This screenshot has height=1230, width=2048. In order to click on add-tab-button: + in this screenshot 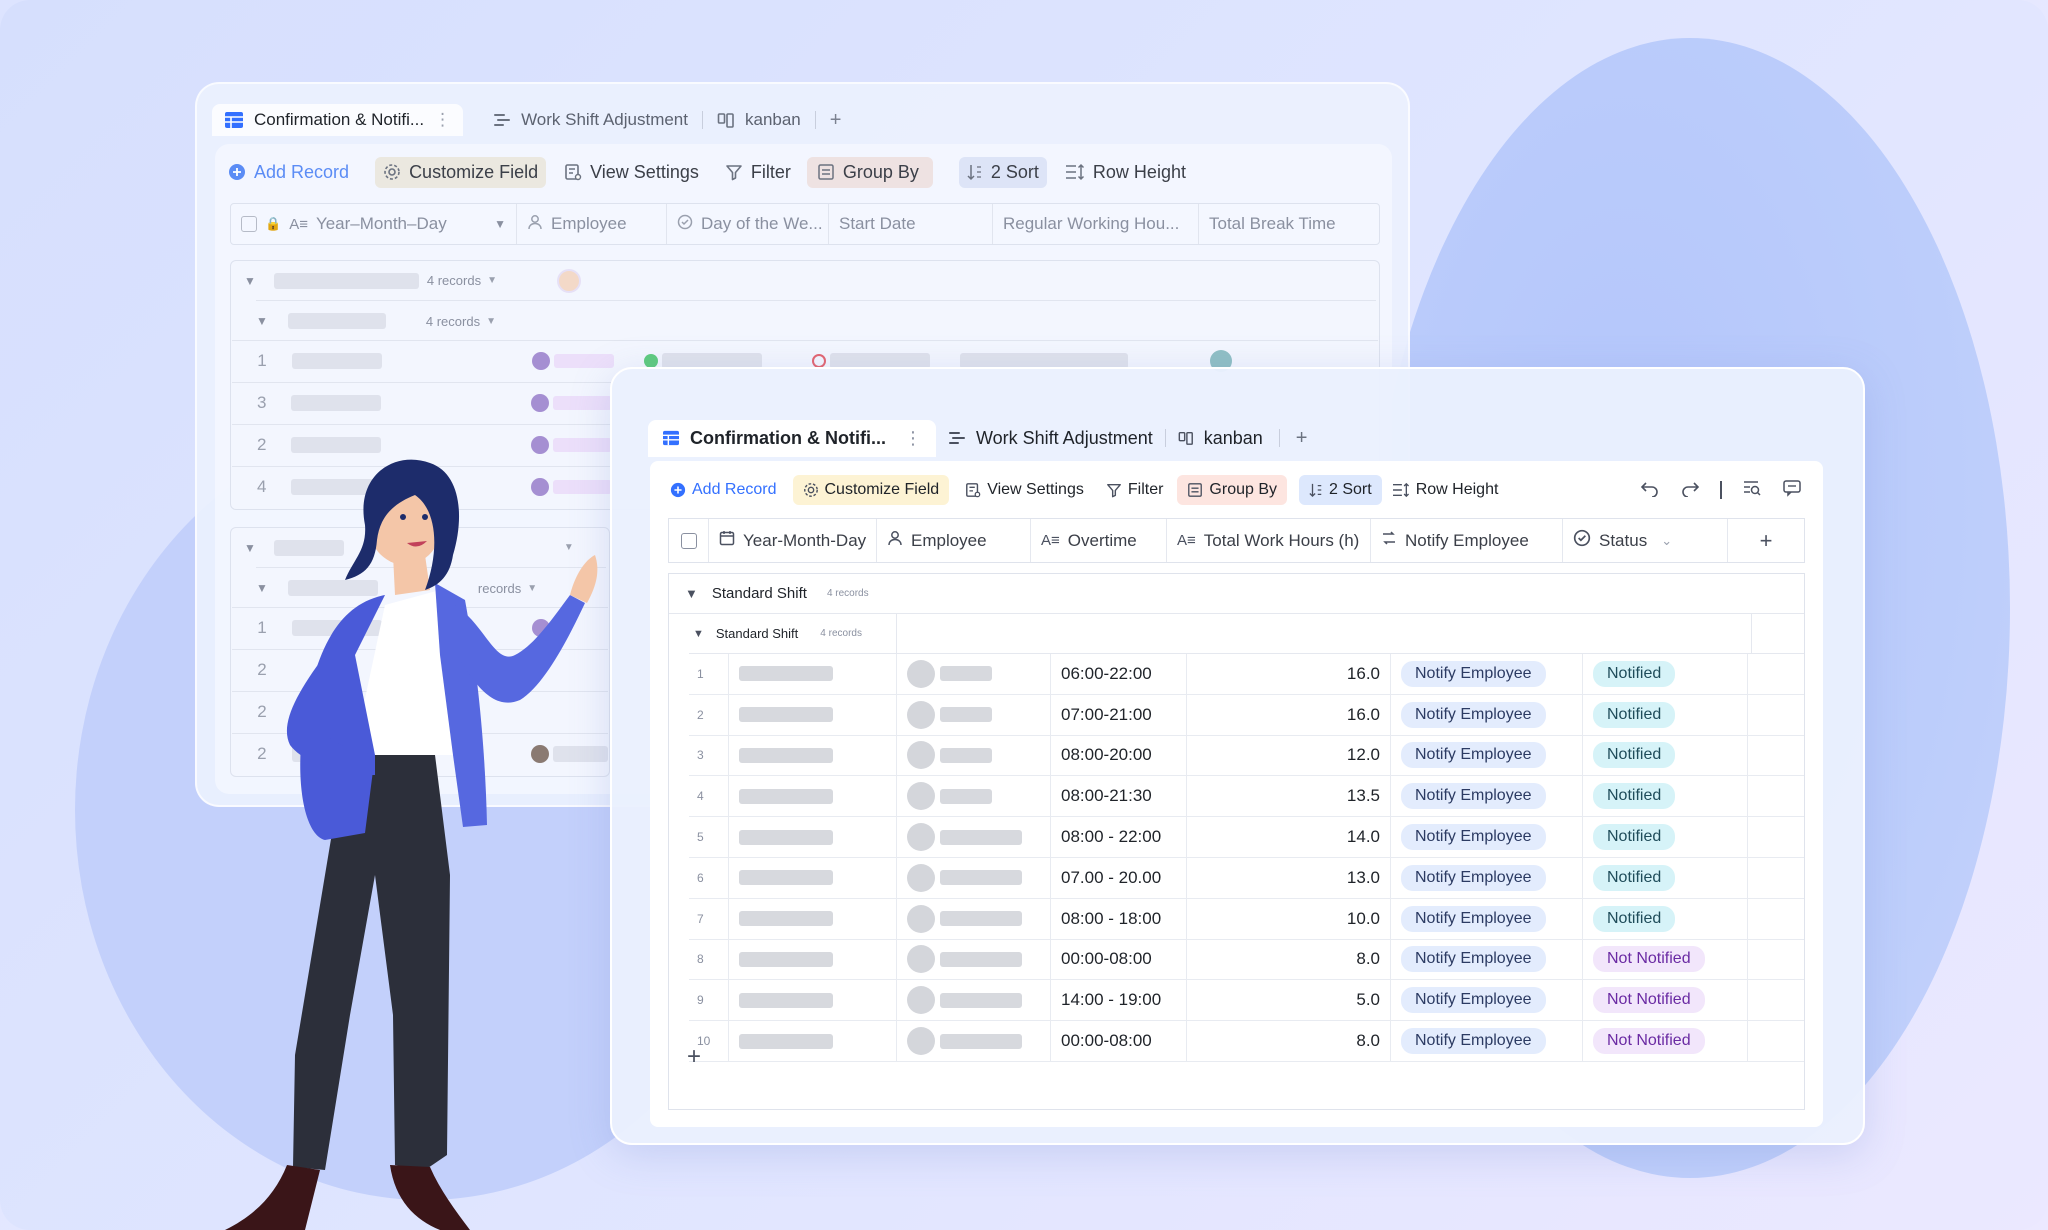, I will do `click(1302, 438)`.